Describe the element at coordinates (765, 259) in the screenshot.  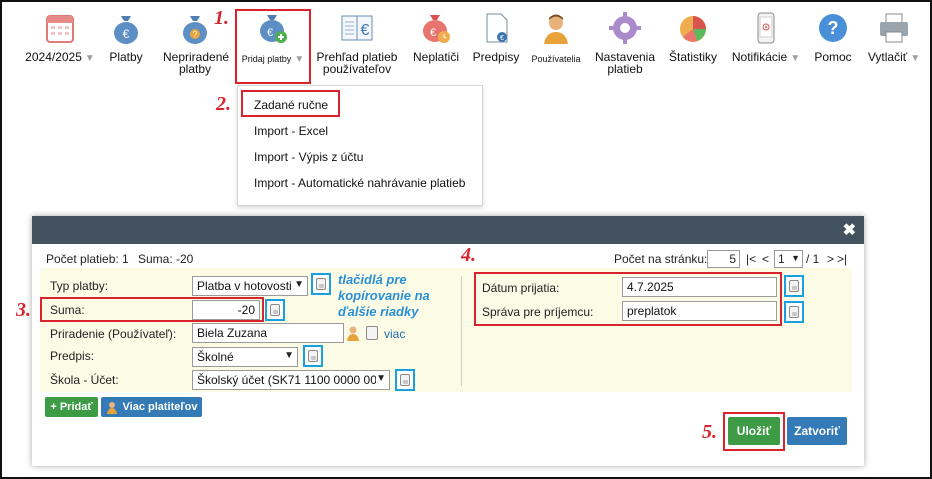
I see `pager-prev: <` at that location.